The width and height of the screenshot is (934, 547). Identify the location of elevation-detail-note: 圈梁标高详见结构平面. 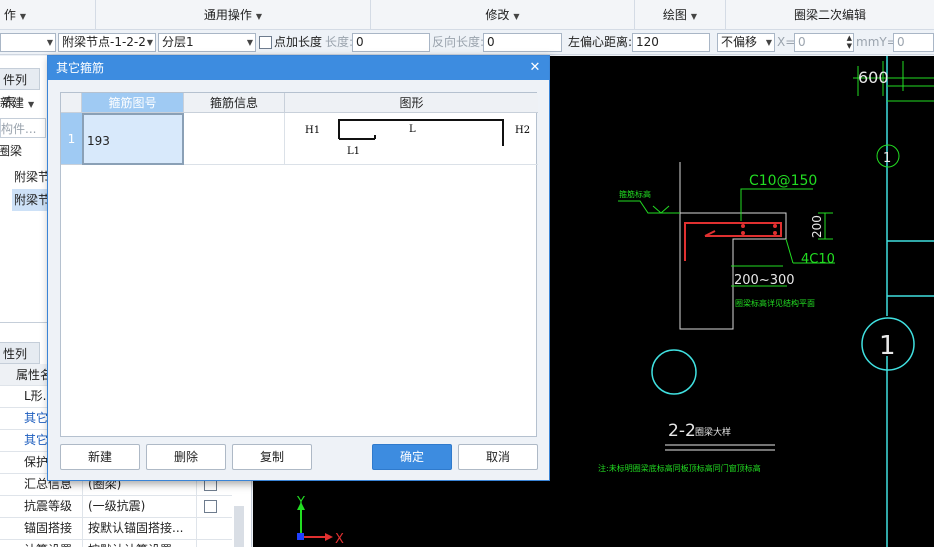
(775, 303).